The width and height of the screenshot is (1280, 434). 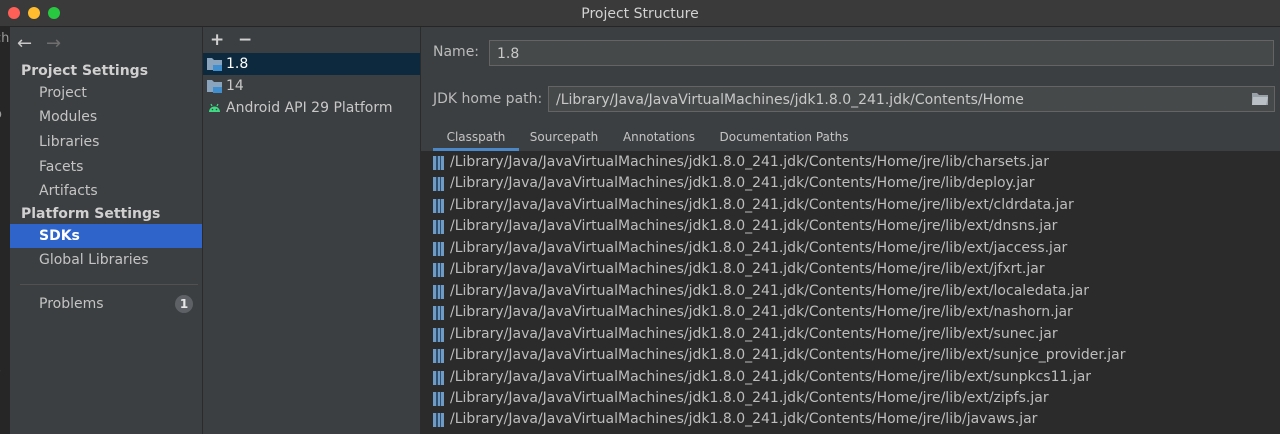 What do you see at coordinates (217, 40) in the screenshot?
I see `add-sdk-button: +` at bounding box center [217, 40].